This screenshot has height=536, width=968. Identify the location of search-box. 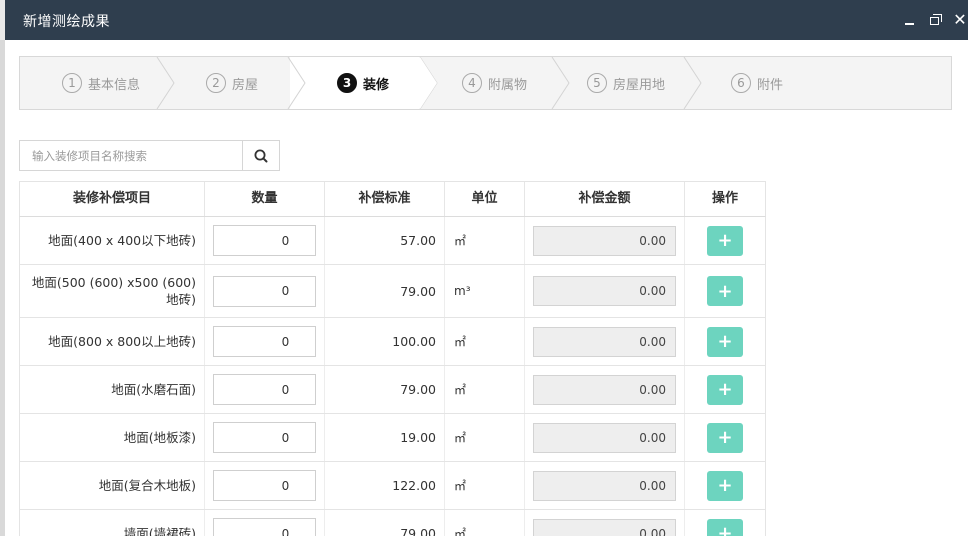
(149, 155).